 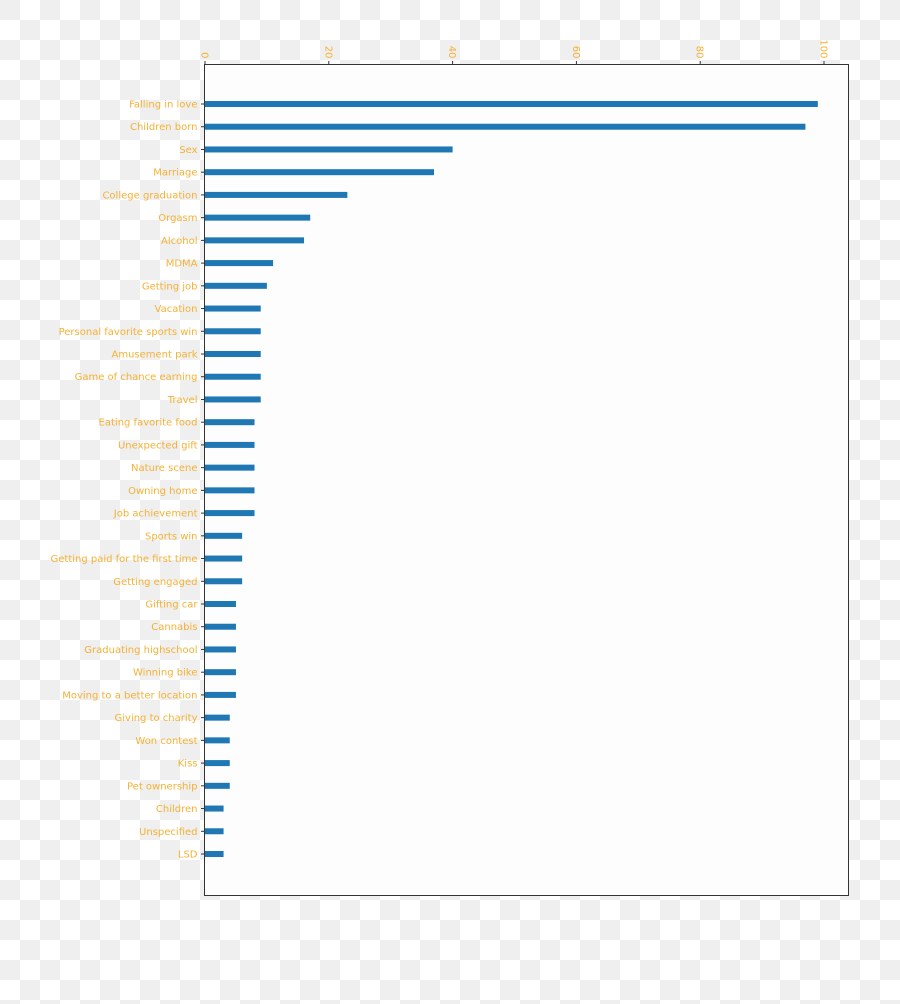 What do you see at coordinates (128, 332) in the screenshot?
I see `y-tick-label: Personal favorite sports win` at bounding box center [128, 332].